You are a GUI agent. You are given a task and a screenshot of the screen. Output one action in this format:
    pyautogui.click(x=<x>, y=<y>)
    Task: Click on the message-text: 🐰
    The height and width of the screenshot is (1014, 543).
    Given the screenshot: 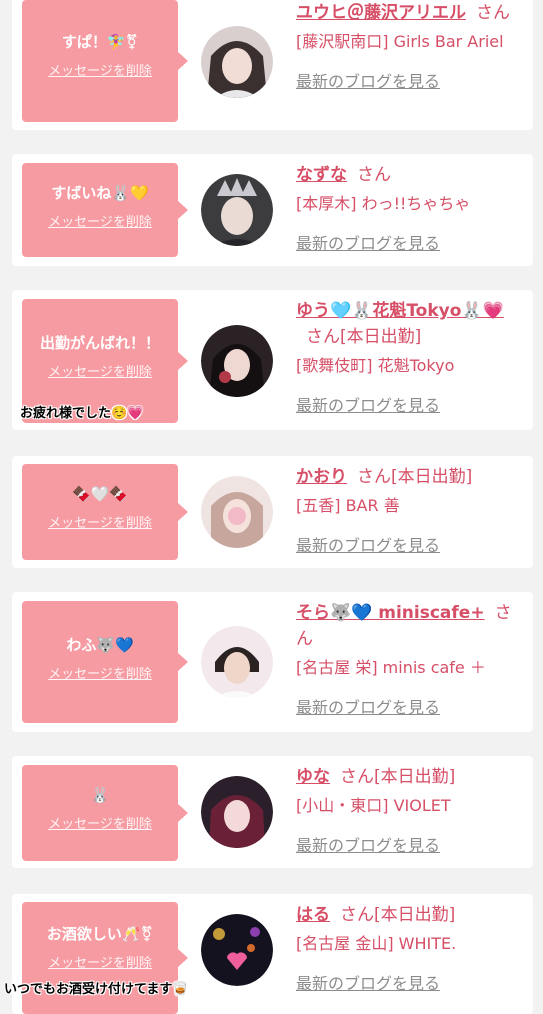 What is the action you would take?
    pyautogui.click(x=100, y=795)
    